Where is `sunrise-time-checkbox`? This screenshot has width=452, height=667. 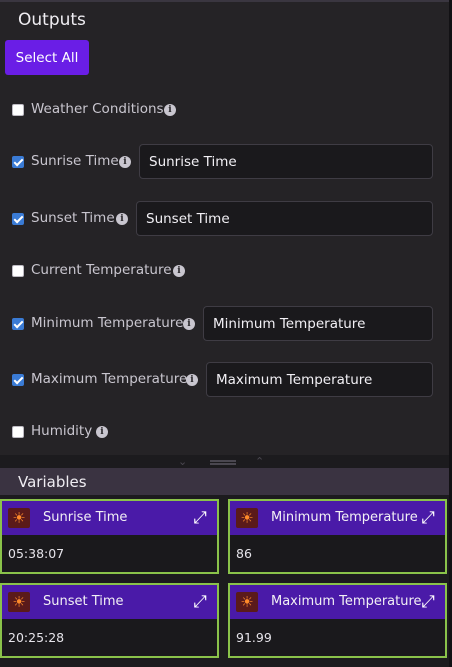
sunrise-time-checkbox is located at coordinates (18, 162).